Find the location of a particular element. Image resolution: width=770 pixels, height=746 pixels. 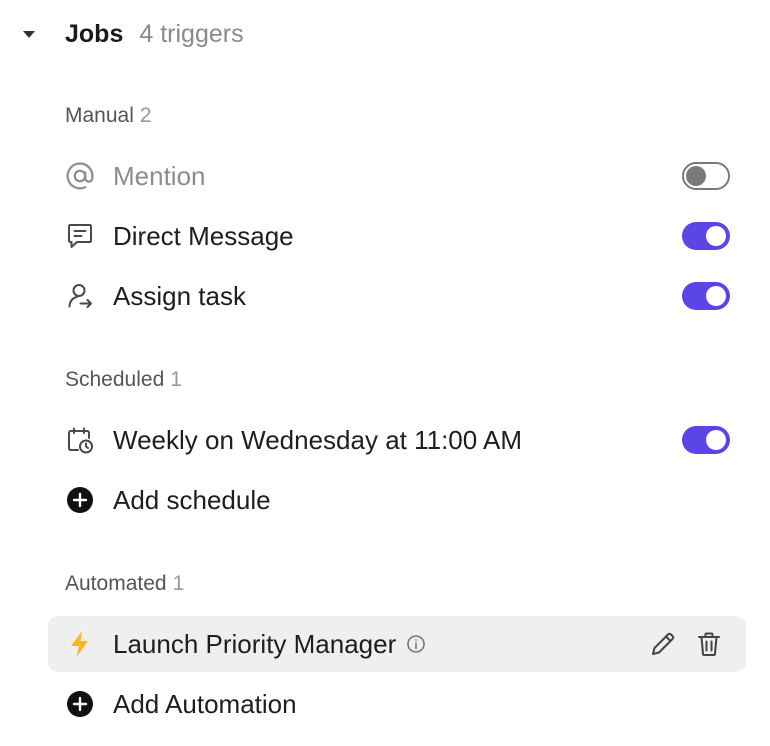

toggle-mention is located at coordinates (706, 176).